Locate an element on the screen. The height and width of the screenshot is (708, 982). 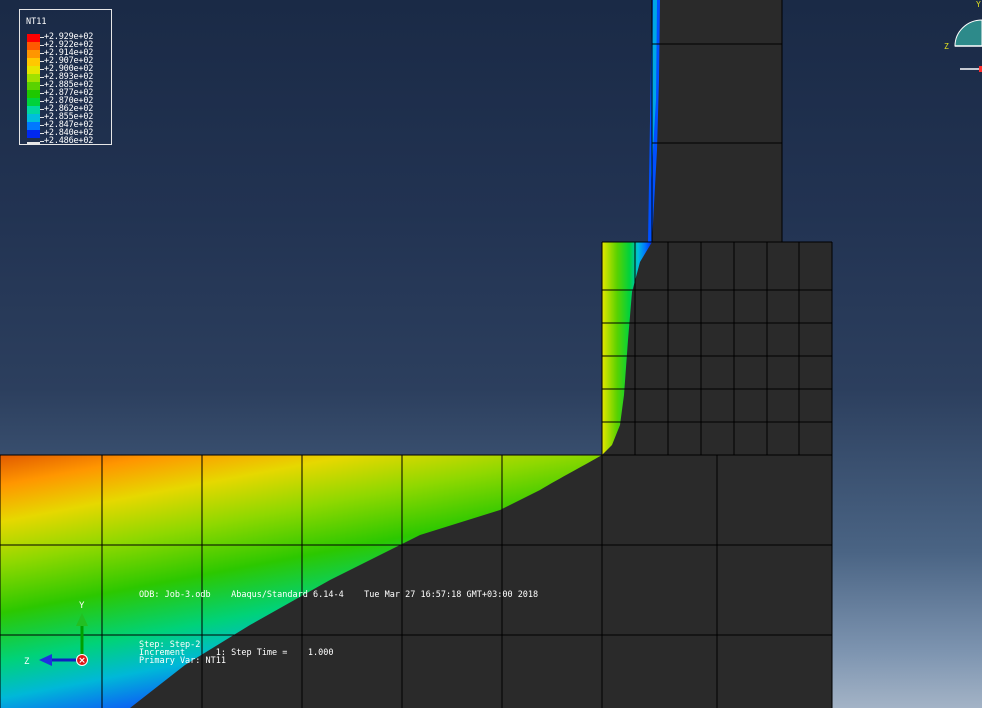
primary-var-text: Primary Var: NT11 is located at coordinates (182, 661).